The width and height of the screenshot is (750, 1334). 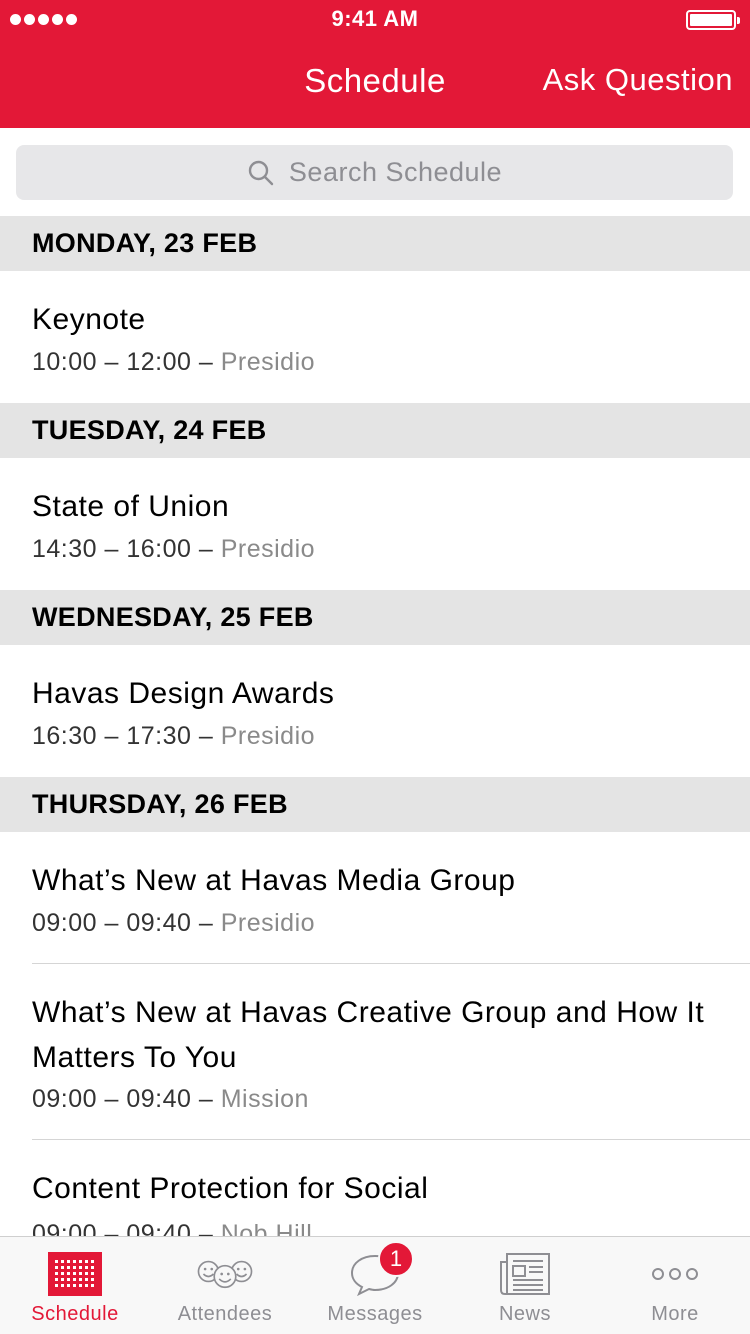 I want to click on session-meta: 09:00 – 09:40 – Presidio, so click(x=173, y=923).